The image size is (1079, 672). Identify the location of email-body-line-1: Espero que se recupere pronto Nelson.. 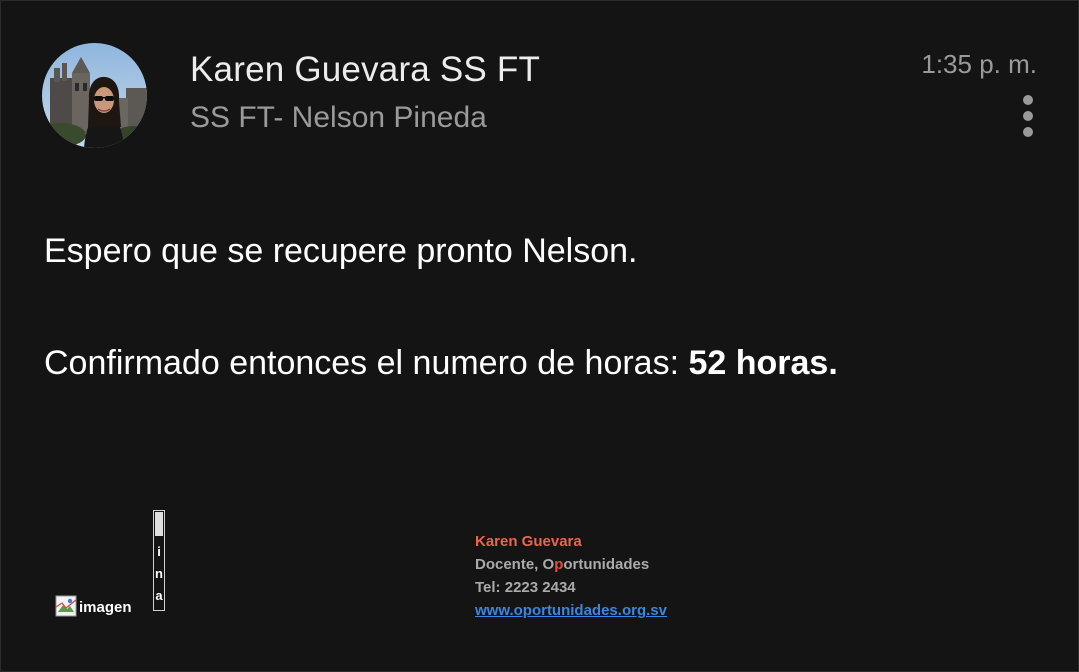
(341, 251).